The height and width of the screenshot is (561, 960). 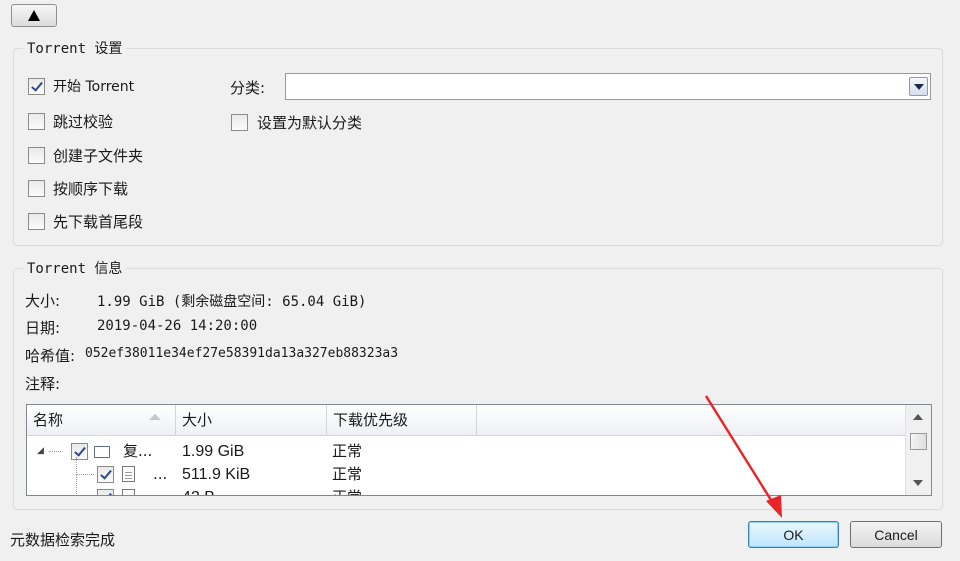 I want to click on file-tree-header: 名称 大小 下载优先级, so click(x=466, y=420).